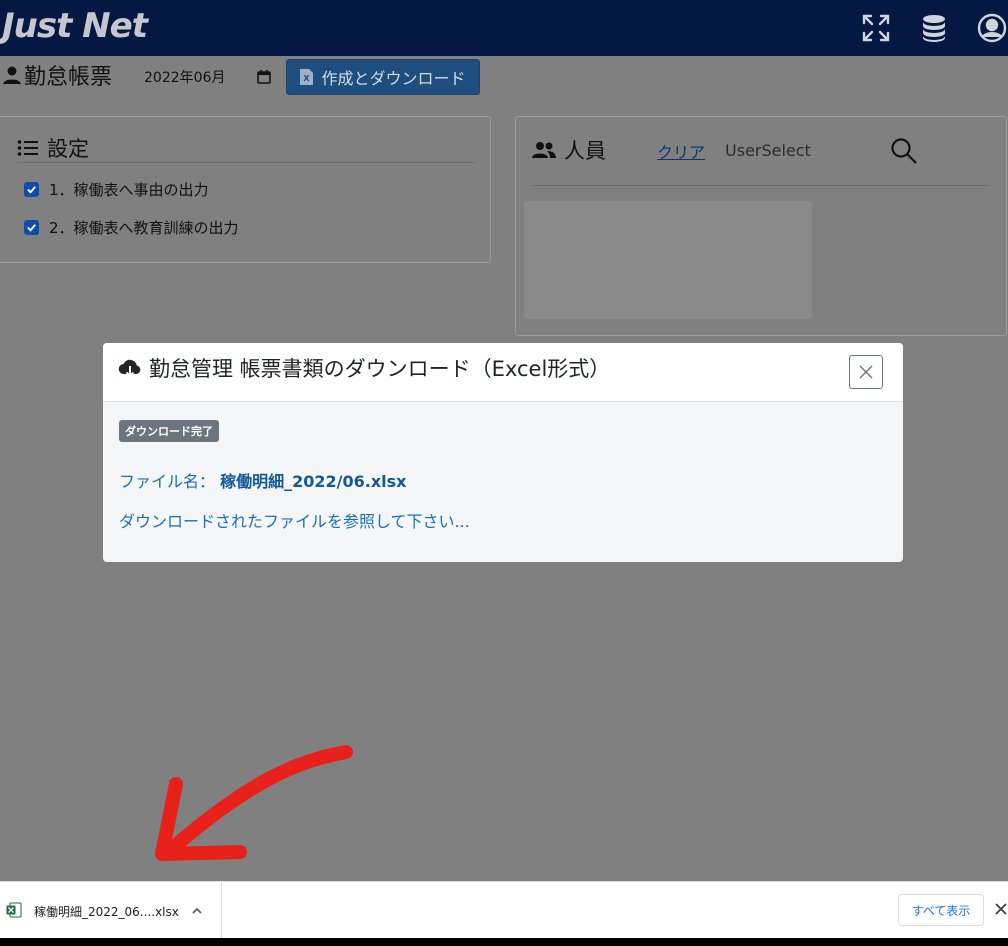 This screenshot has height=946, width=1008. Describe the element at coordinates (264, 77) in the screenshot. I see `calendar-icon` at that location.